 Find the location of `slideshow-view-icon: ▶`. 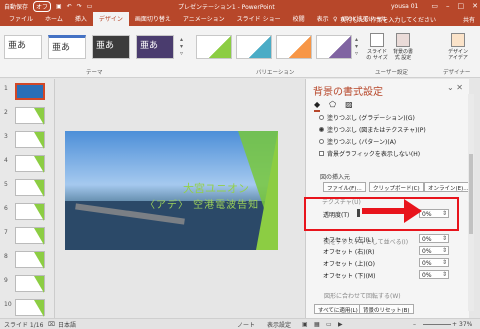

slideshow-view-icon: ▶ is located at coordinates (340, 324).